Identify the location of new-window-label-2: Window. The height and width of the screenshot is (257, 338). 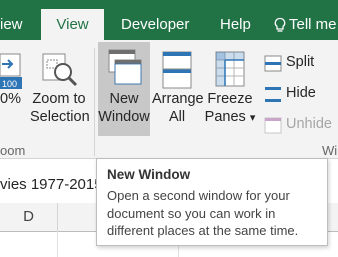
(124, 117).